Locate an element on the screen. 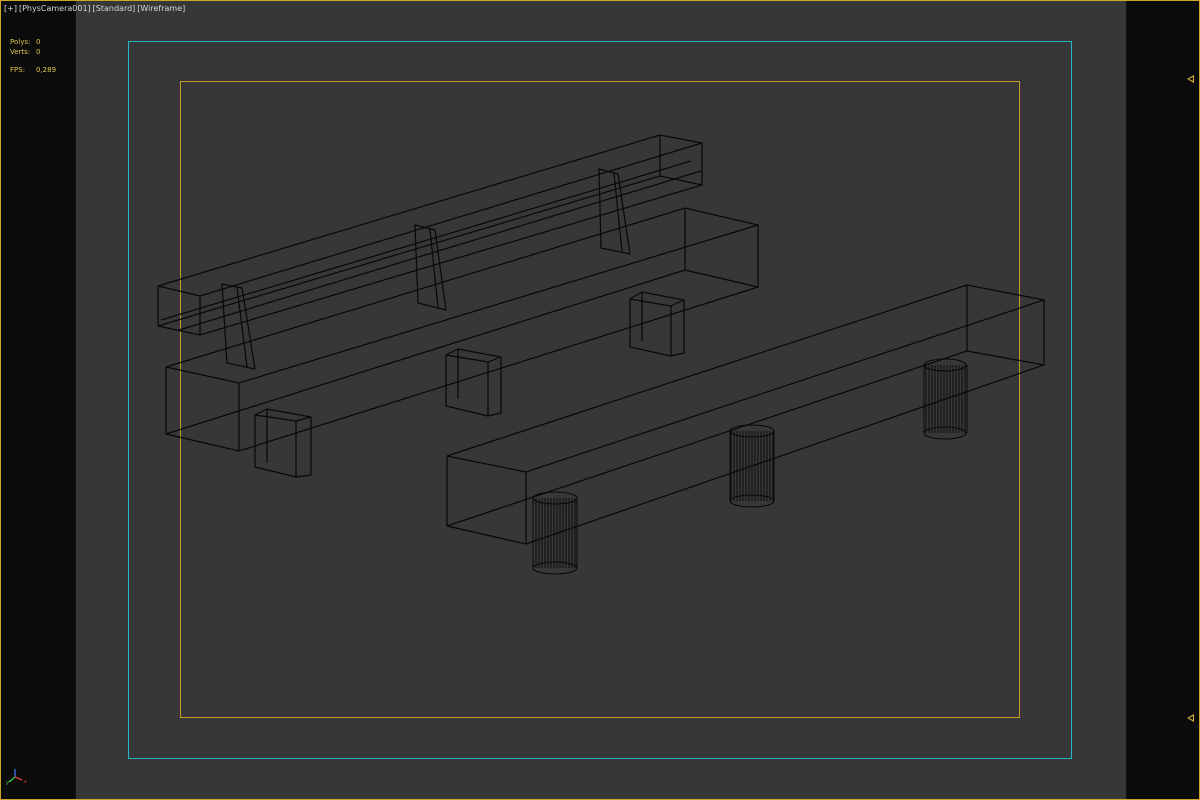 The width and height of the screenshot is (1200, 800). polys-row: Polys: 0 is located at coordinates (33, 42).